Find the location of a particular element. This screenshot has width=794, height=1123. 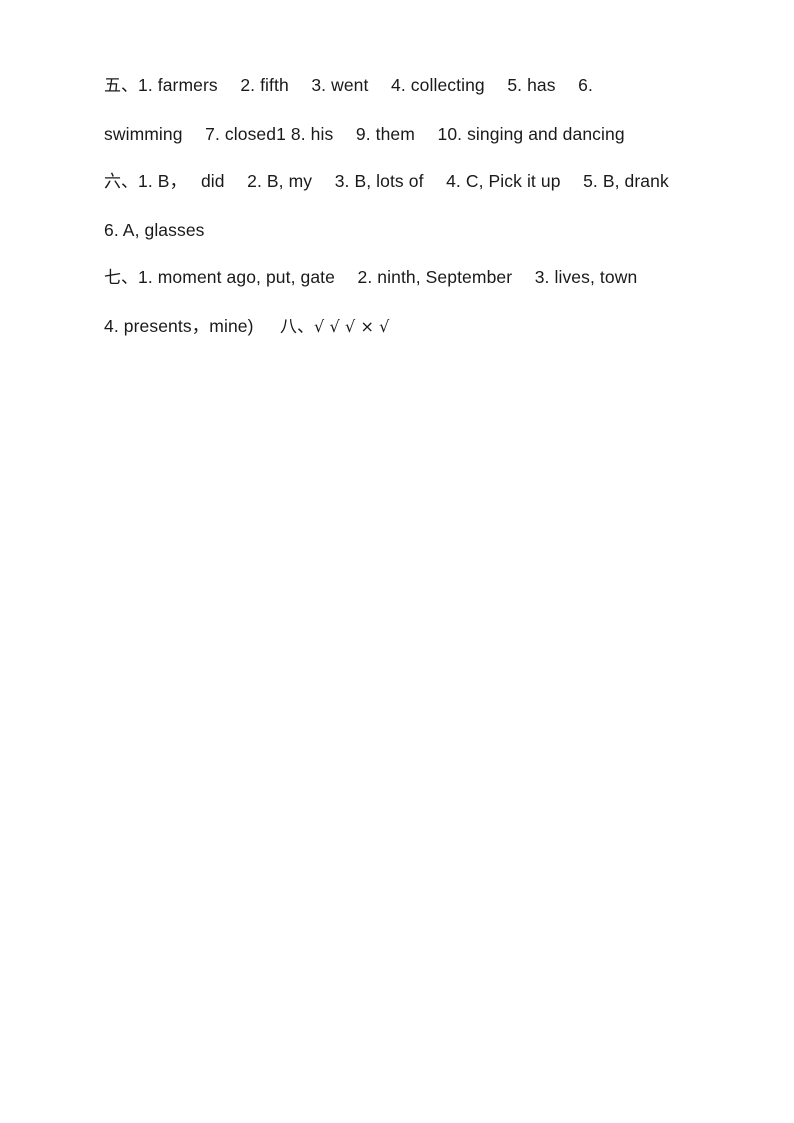

section-marker-five: 五、 is located at coordinates (121, 86).